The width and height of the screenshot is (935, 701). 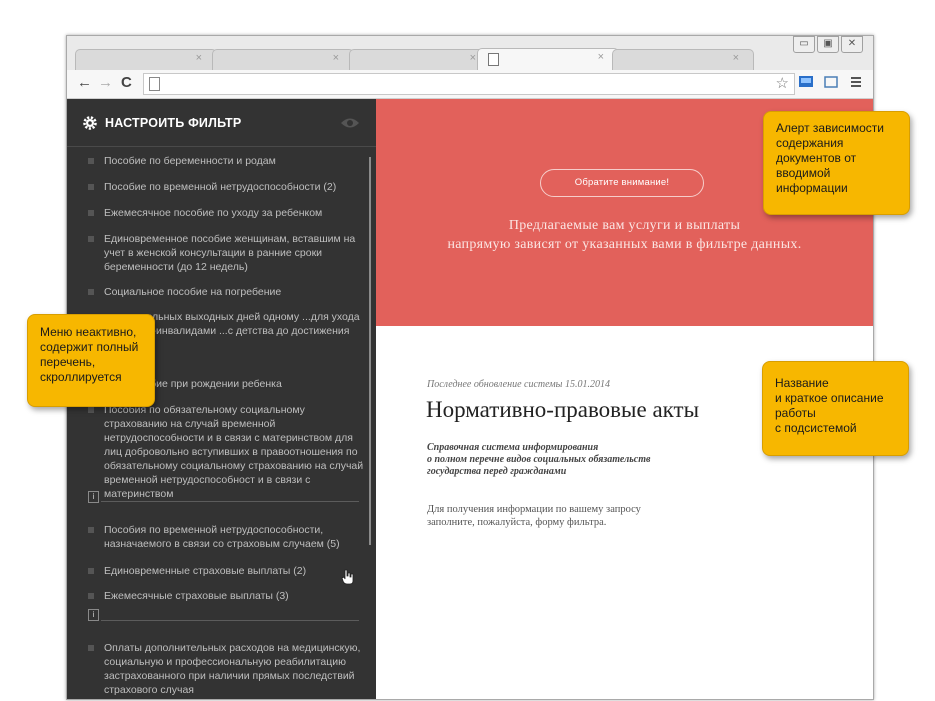 What do you see at coordinates (816, 158) in the screenshot?
I see `callout-line: документов от` at bounding box center [816, 158].